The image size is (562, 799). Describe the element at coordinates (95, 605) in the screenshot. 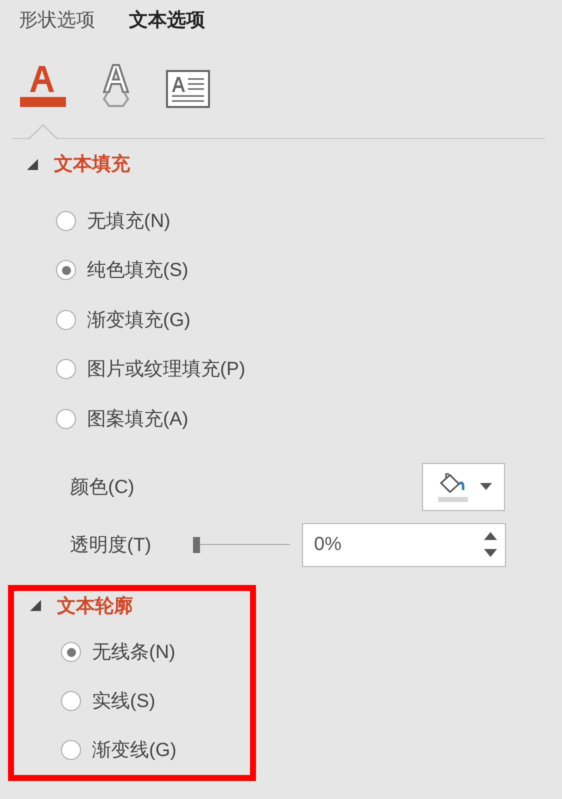

I see `section-title: 文本轮廓` at that location.